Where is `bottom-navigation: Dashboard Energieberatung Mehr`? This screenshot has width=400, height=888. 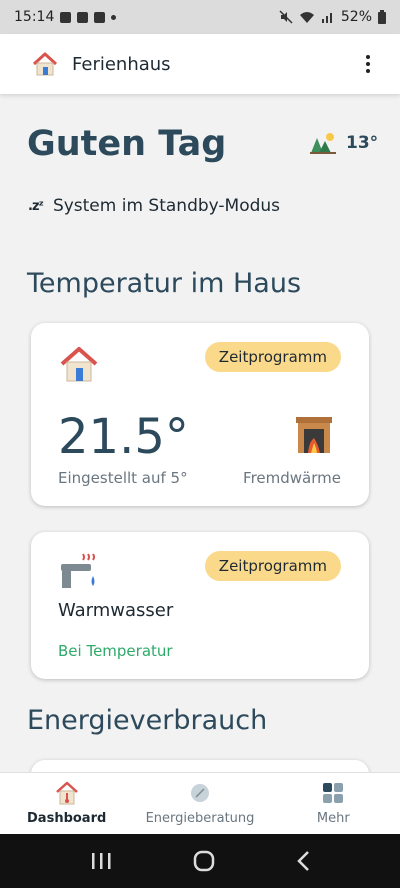
bottom-navigation: Dashboard Energieberatung Mehr is located at coordinates (200, 803).